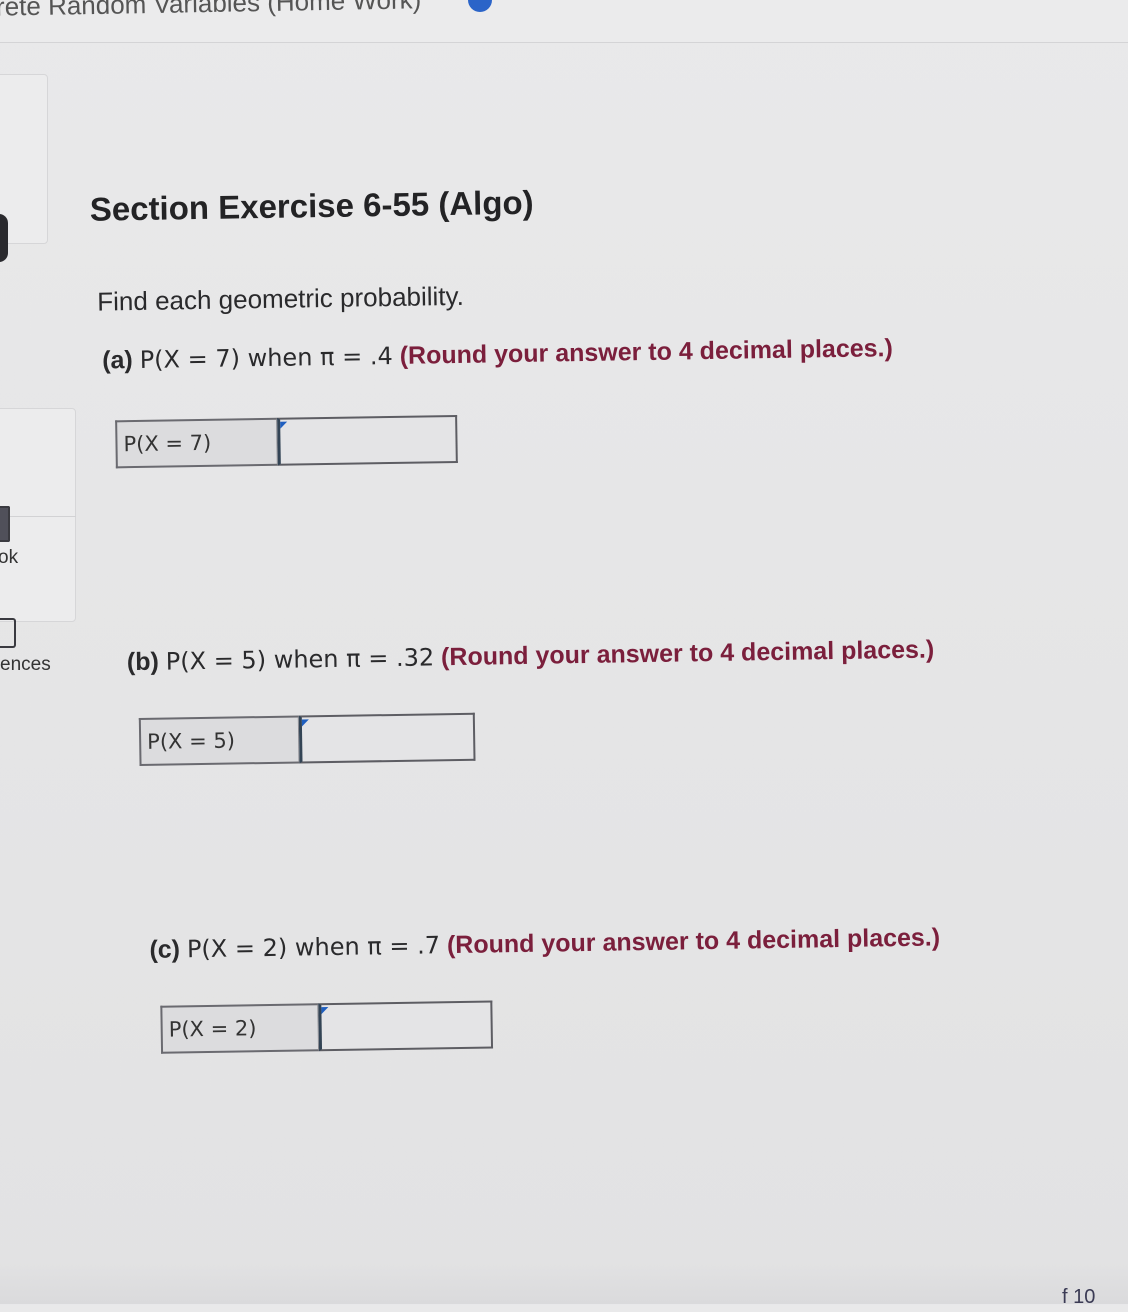 This screenshot has height=1312, width=1128. I want to click on answer-row-b: P(X = 5), so click(307, 739).